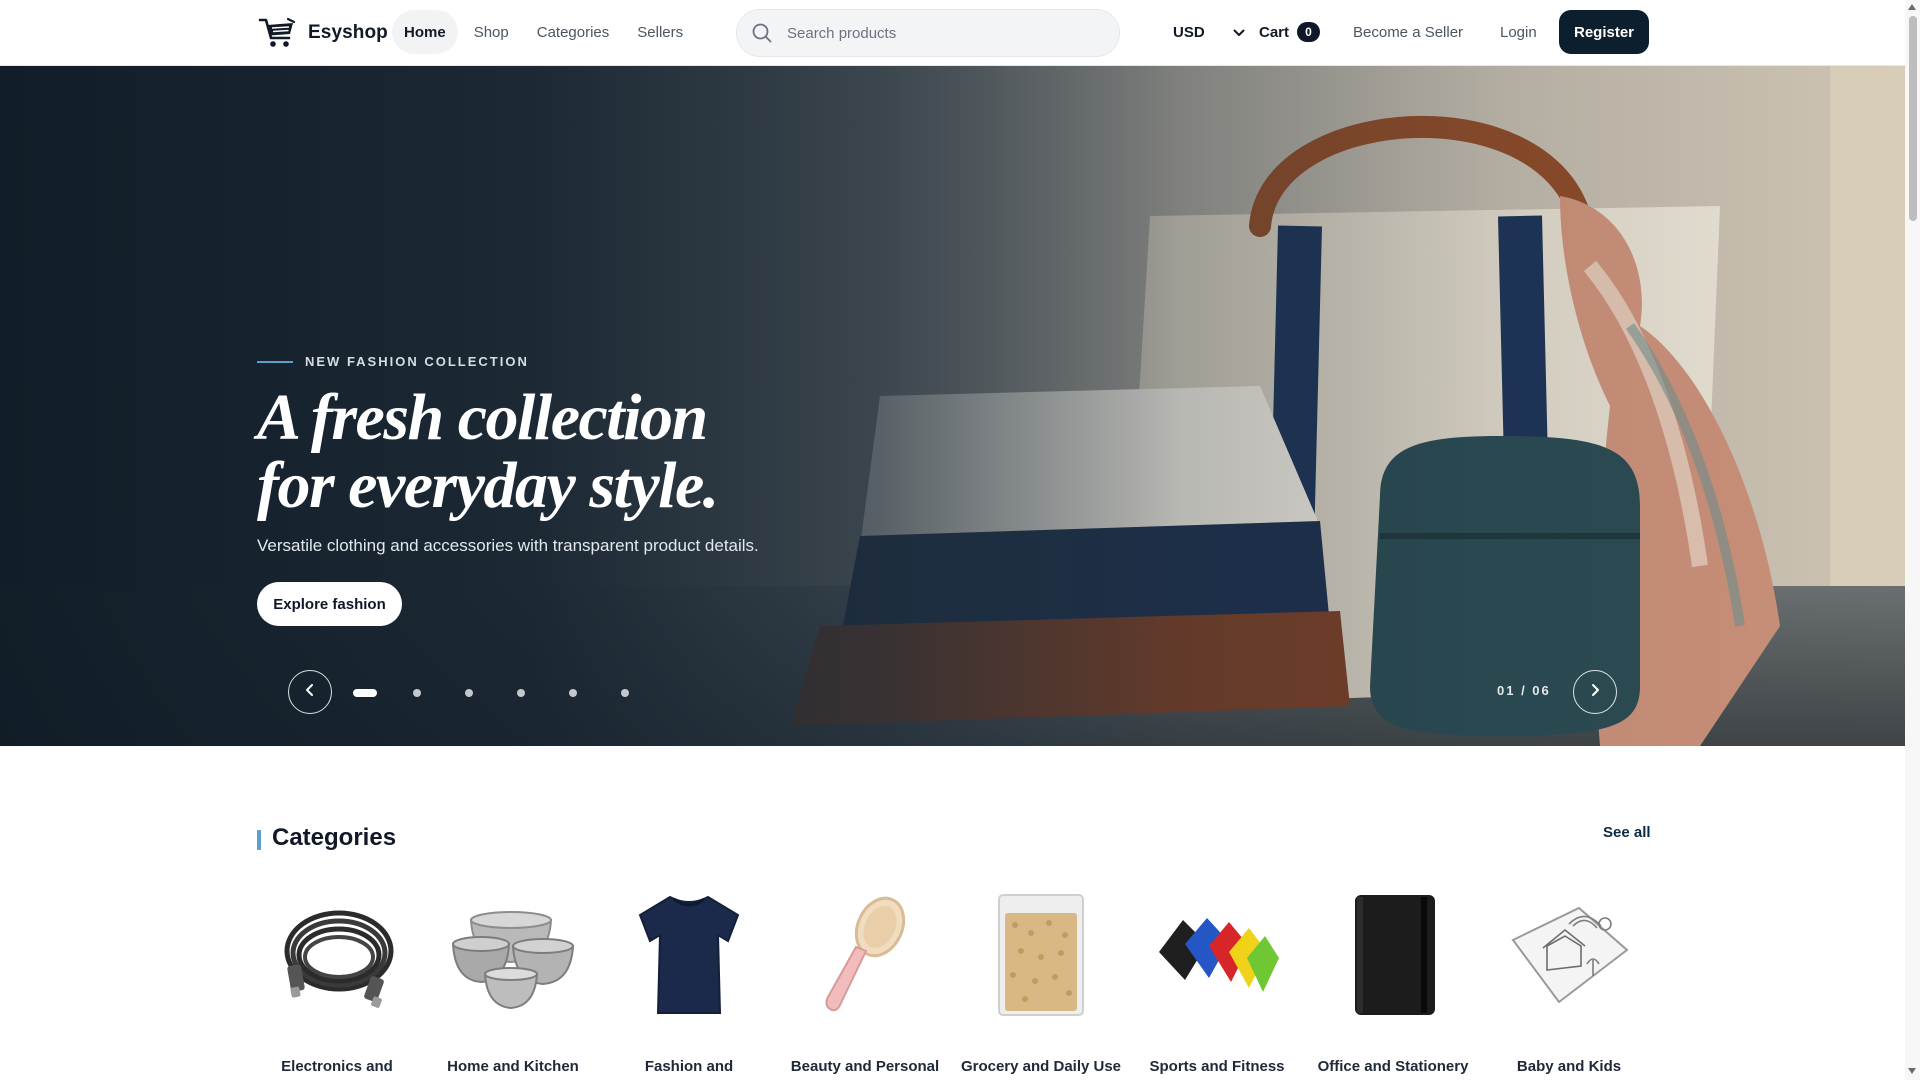 The image size is (1920, 1080). I want to click on eyebrow-text: NEW FASHION COLLECTION, so click(417, 361).